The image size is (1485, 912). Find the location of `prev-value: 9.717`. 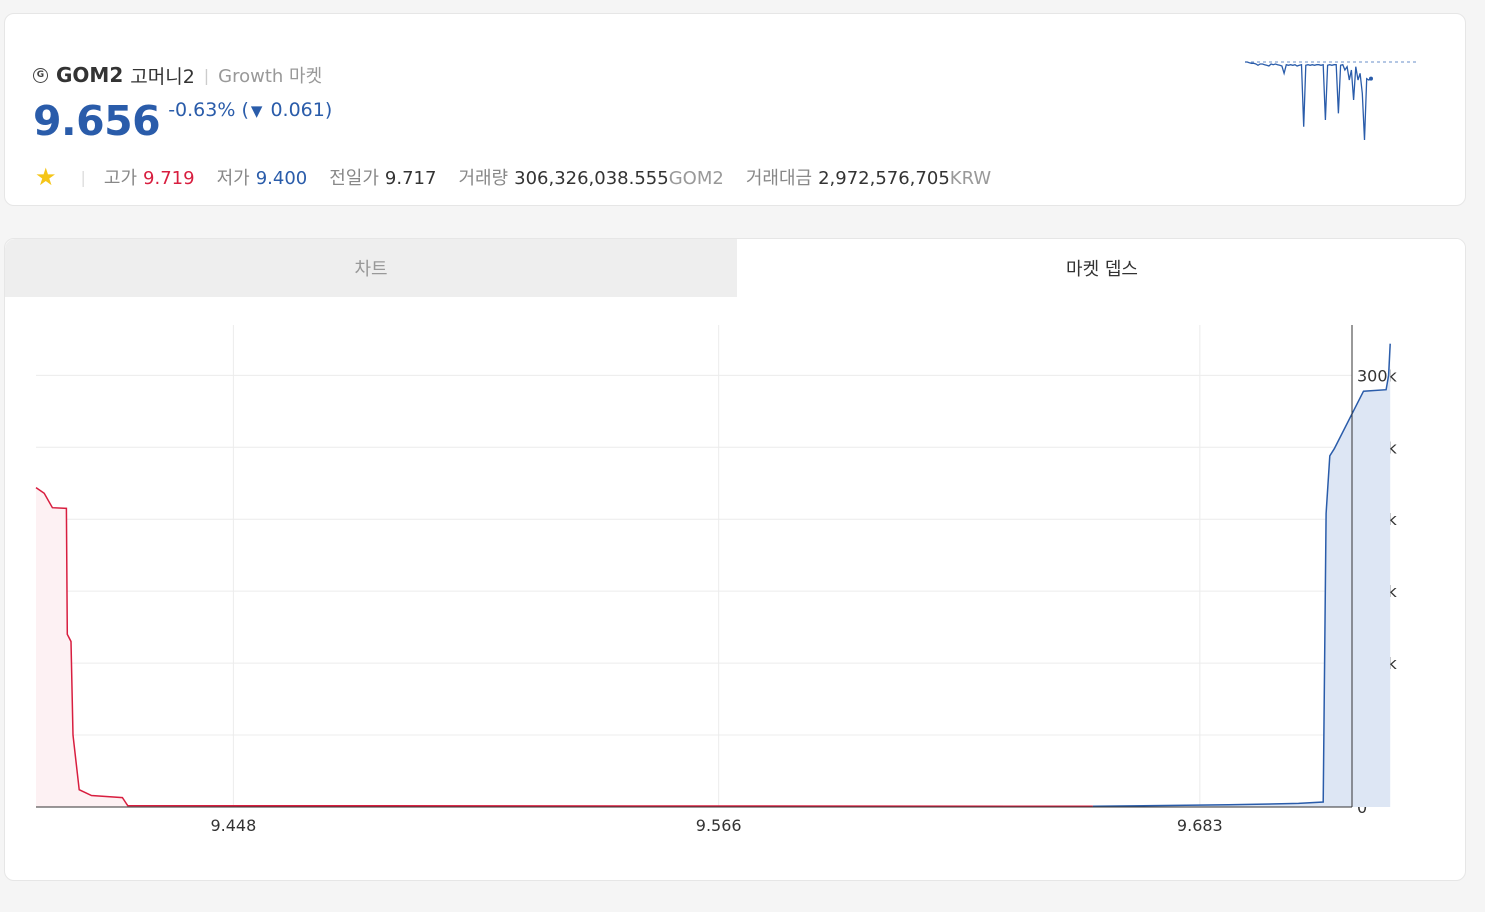

prev-value: 9.717 is located at coordinates (410, 178).